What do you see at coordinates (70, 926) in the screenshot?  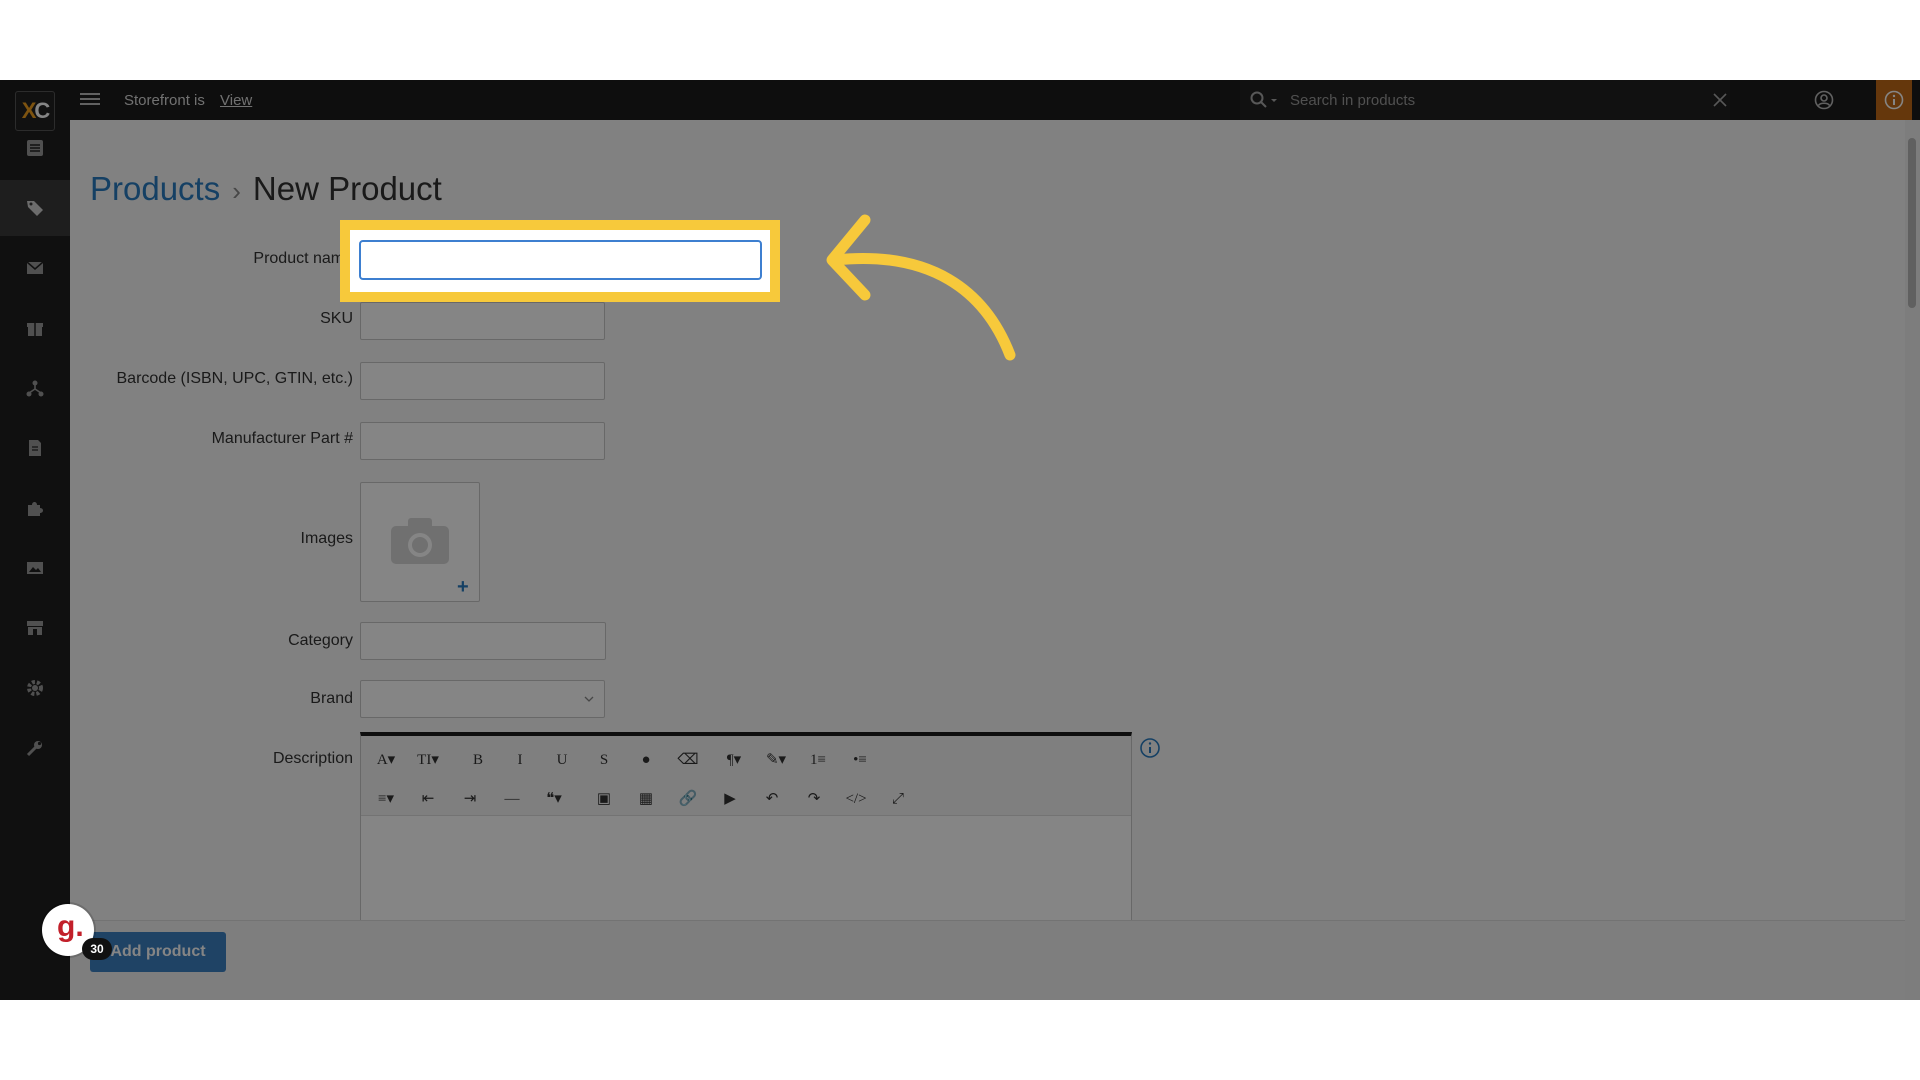 I see `grammarly-icon: g.` at bounding box center [70, 926].